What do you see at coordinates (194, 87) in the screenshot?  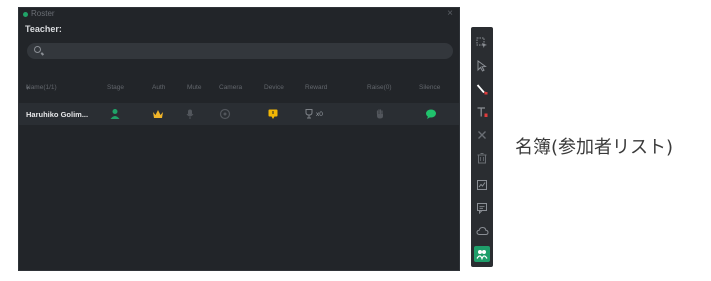 I see `column-mute: Mute` at bounding box center [194, 87].